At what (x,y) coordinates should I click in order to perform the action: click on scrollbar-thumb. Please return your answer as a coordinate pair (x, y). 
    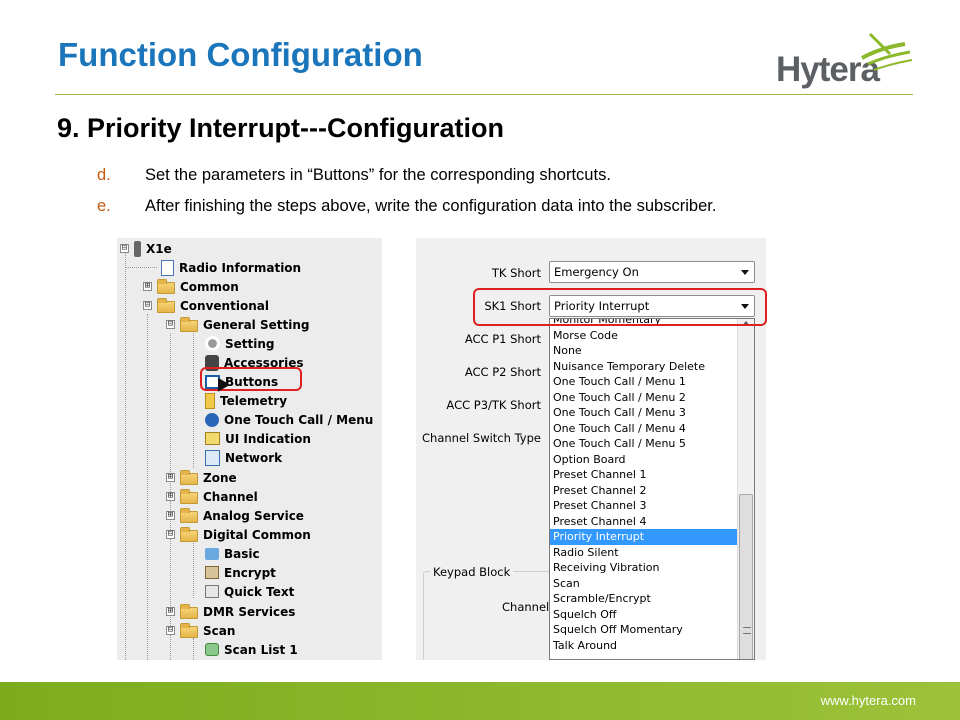
    Looking at the image, I should click on (746, 576).